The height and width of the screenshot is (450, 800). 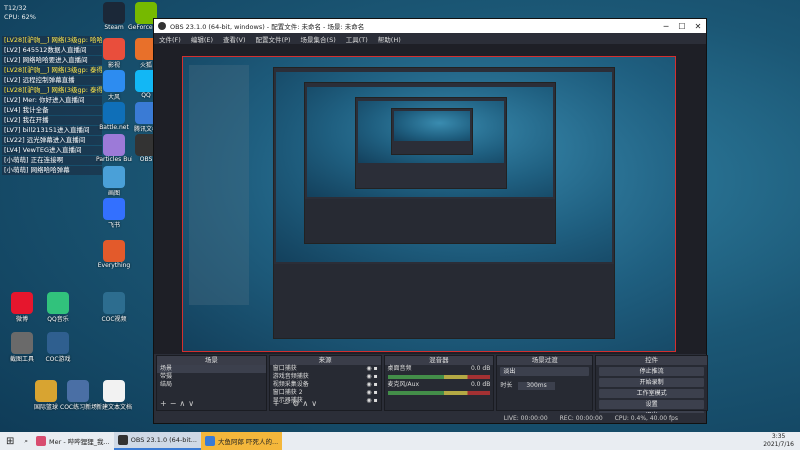 What do you see at coordinates (211, 369) in the screenshot?
I see `scene-item: 场景` at bounding box center [211, 369].